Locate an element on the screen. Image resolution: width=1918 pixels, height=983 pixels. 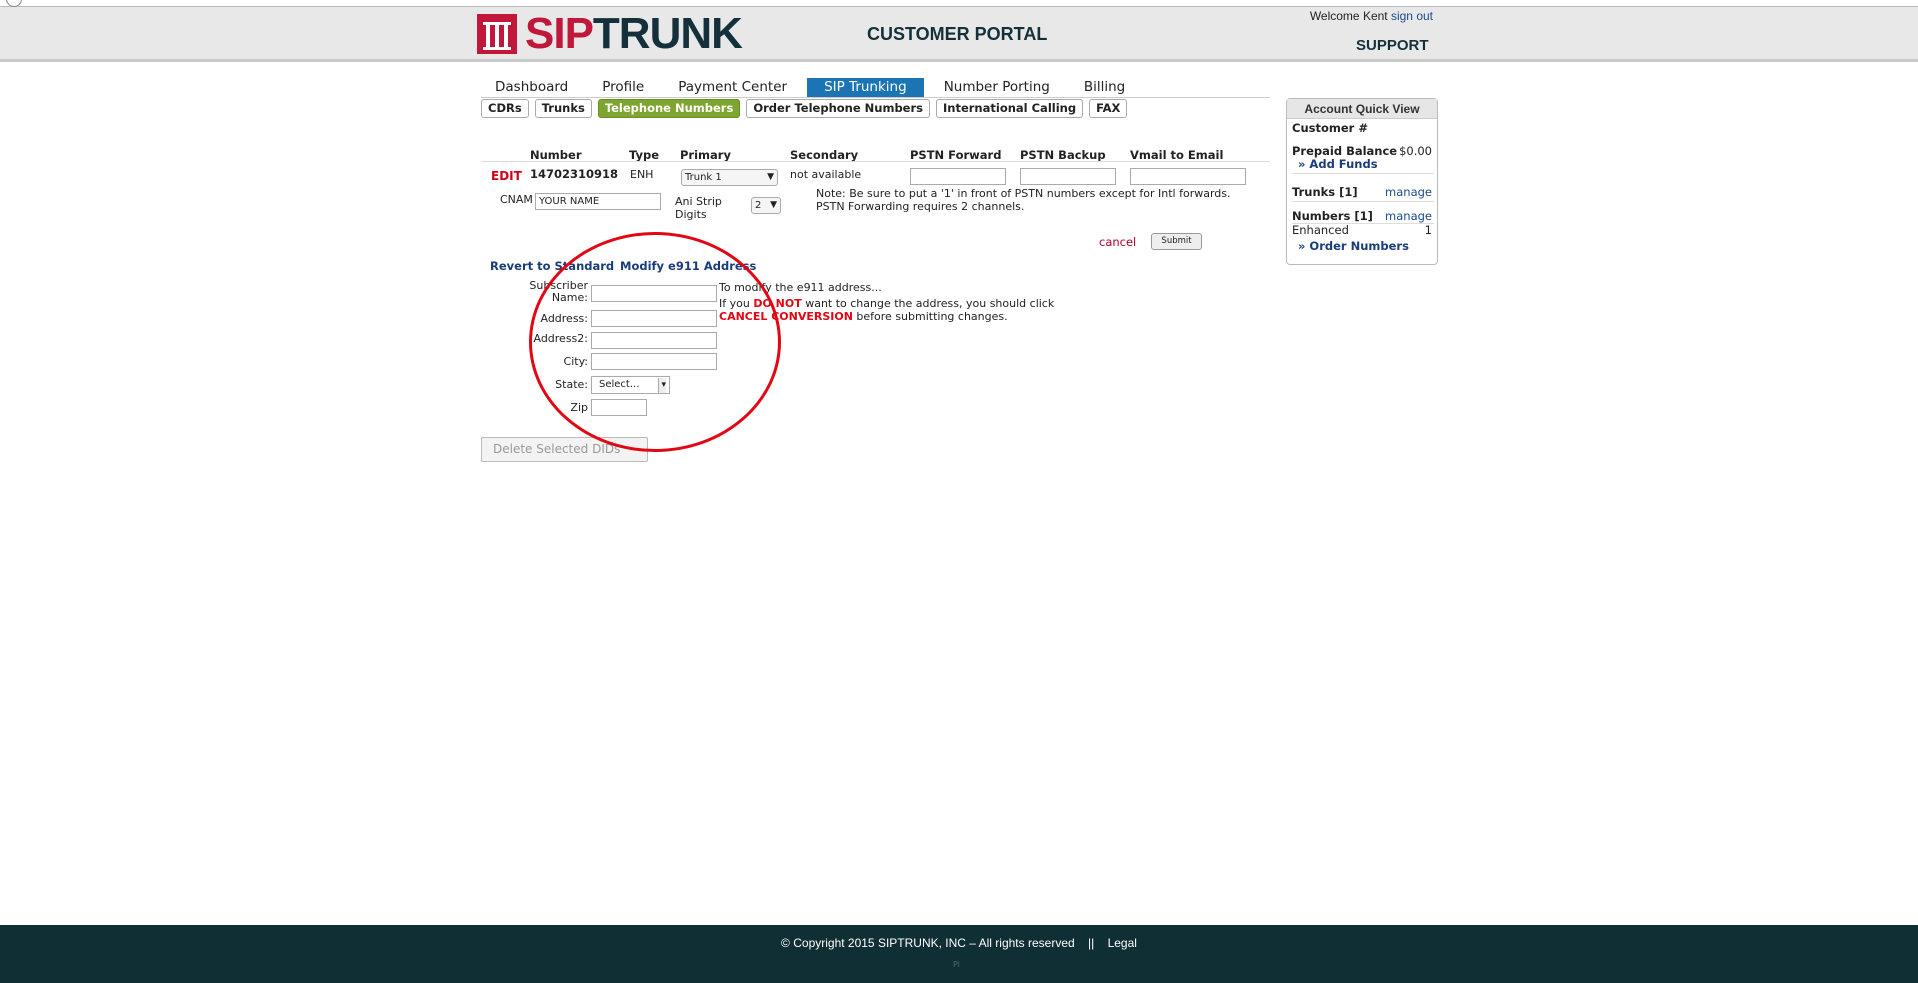
logo-mark-icon is located at coordinates (497, 34).